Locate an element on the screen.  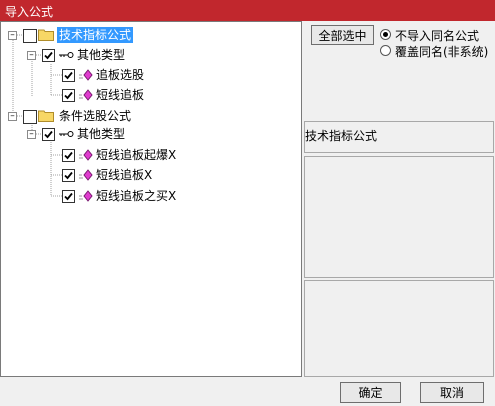
window-title: 导入公式 is located at coordinates (29, 12).